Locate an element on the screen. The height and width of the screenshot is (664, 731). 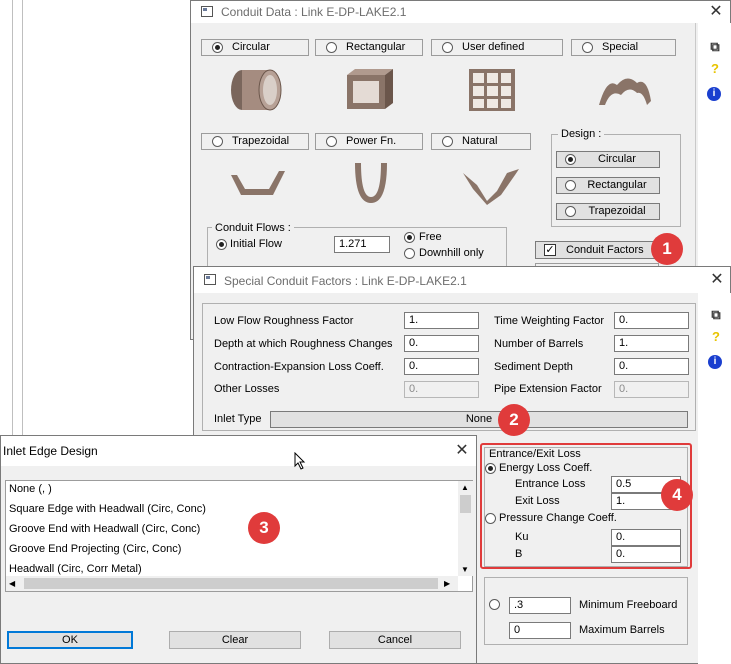
rectangular-box-icon is located at coordinates (369, 90).